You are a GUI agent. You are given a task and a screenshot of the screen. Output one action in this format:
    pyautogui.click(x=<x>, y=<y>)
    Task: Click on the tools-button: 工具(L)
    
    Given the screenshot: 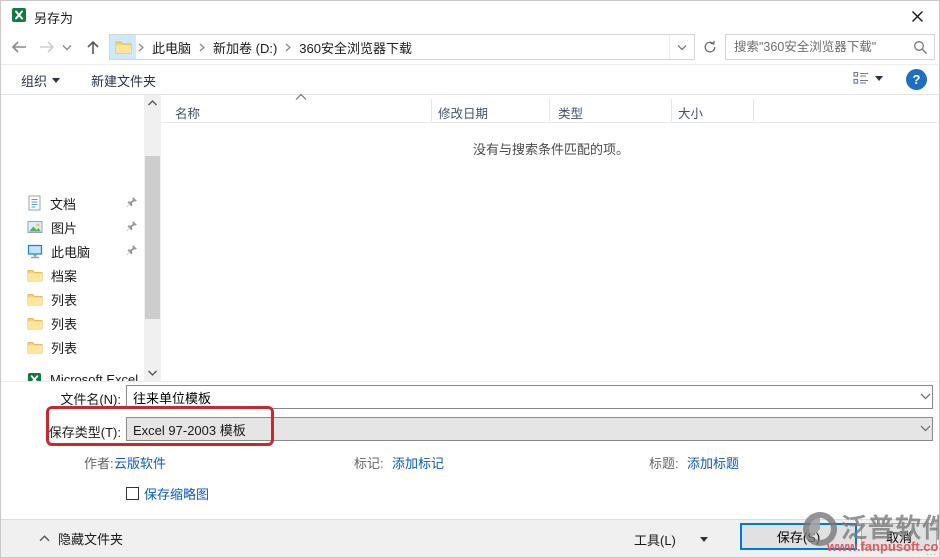 What is the action you would take?
    pyautogui.click(x=671, y=539)
    